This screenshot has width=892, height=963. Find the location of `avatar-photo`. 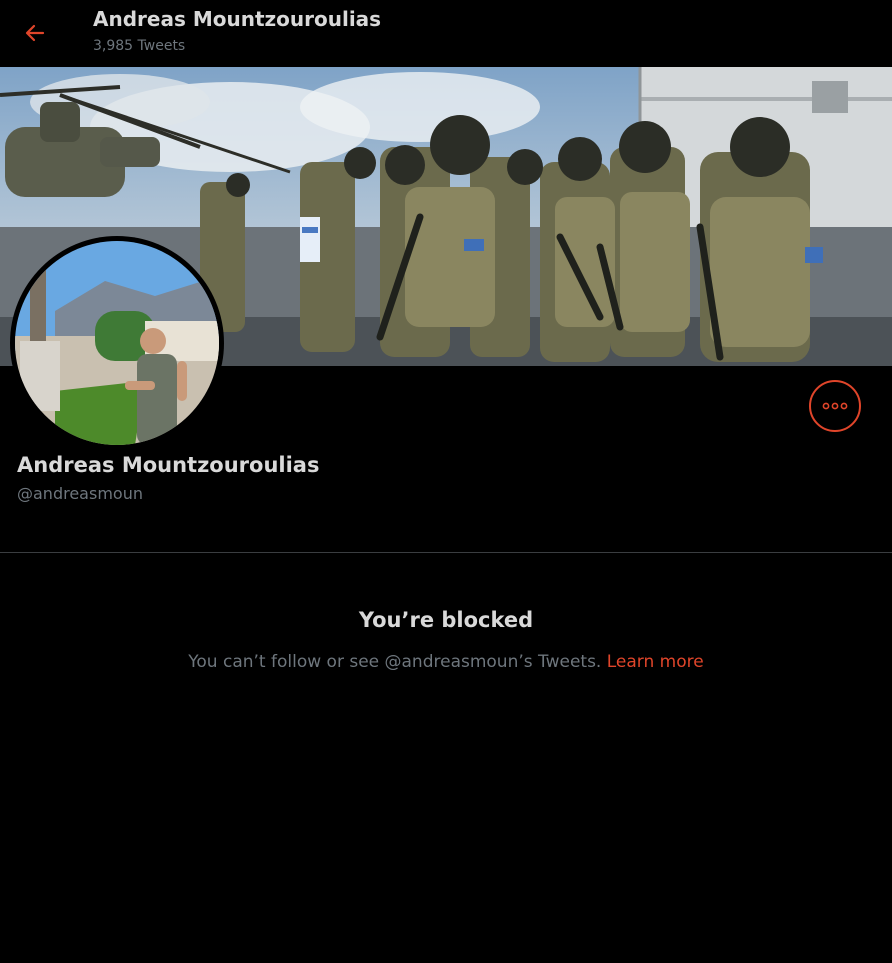

avatar-photo is located at coordinates (117, 343).